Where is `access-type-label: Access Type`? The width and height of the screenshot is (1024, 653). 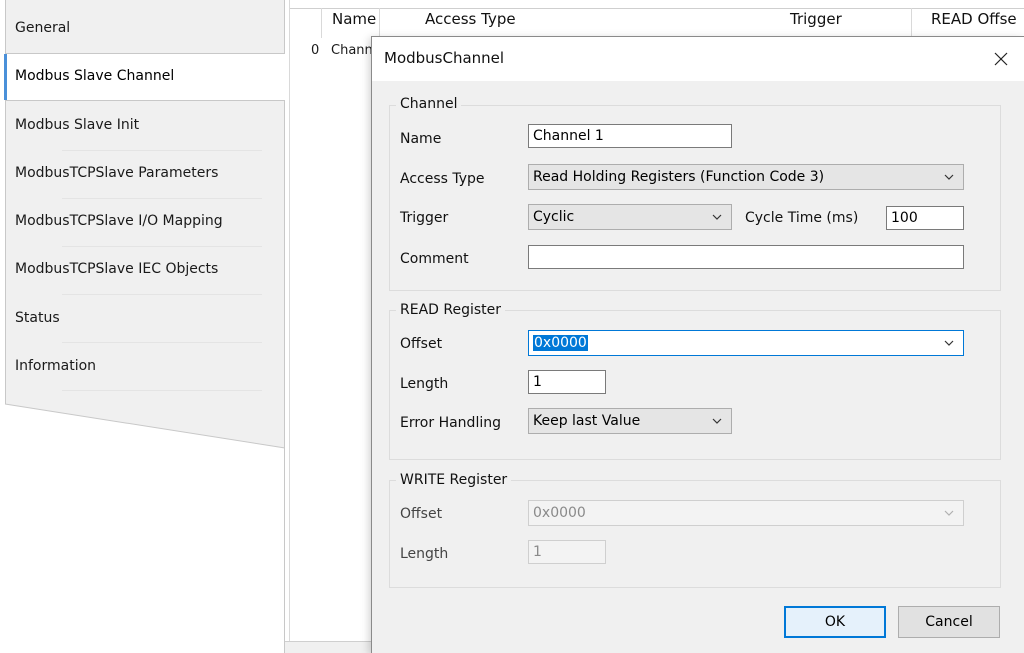 access-type-label: Access Type is located at coordinates (442, 179).